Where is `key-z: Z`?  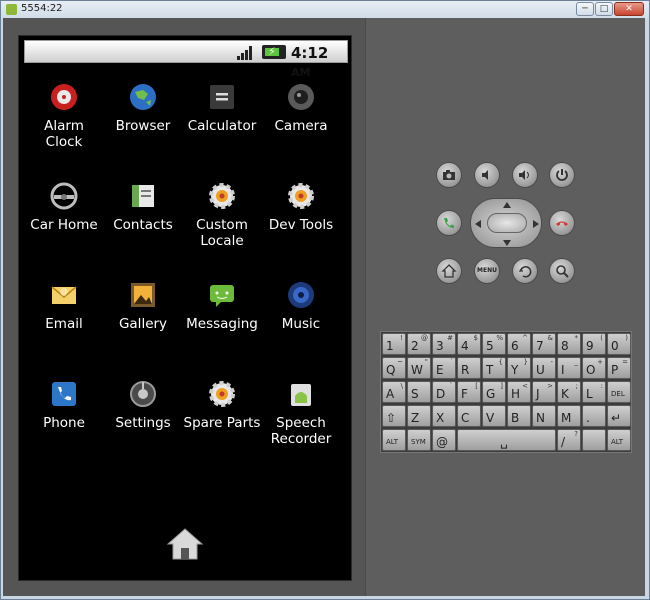 key-z: Z is located at coordinates (419, 416).